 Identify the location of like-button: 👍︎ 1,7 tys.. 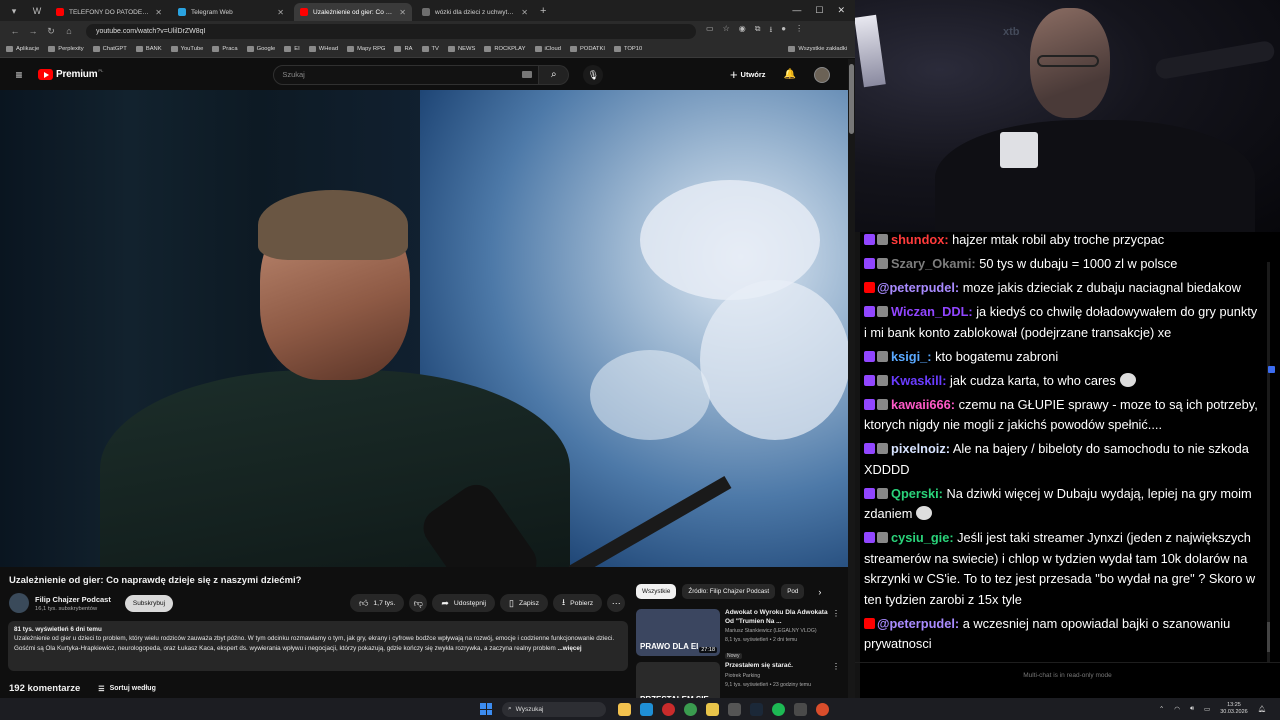
(377, 603).